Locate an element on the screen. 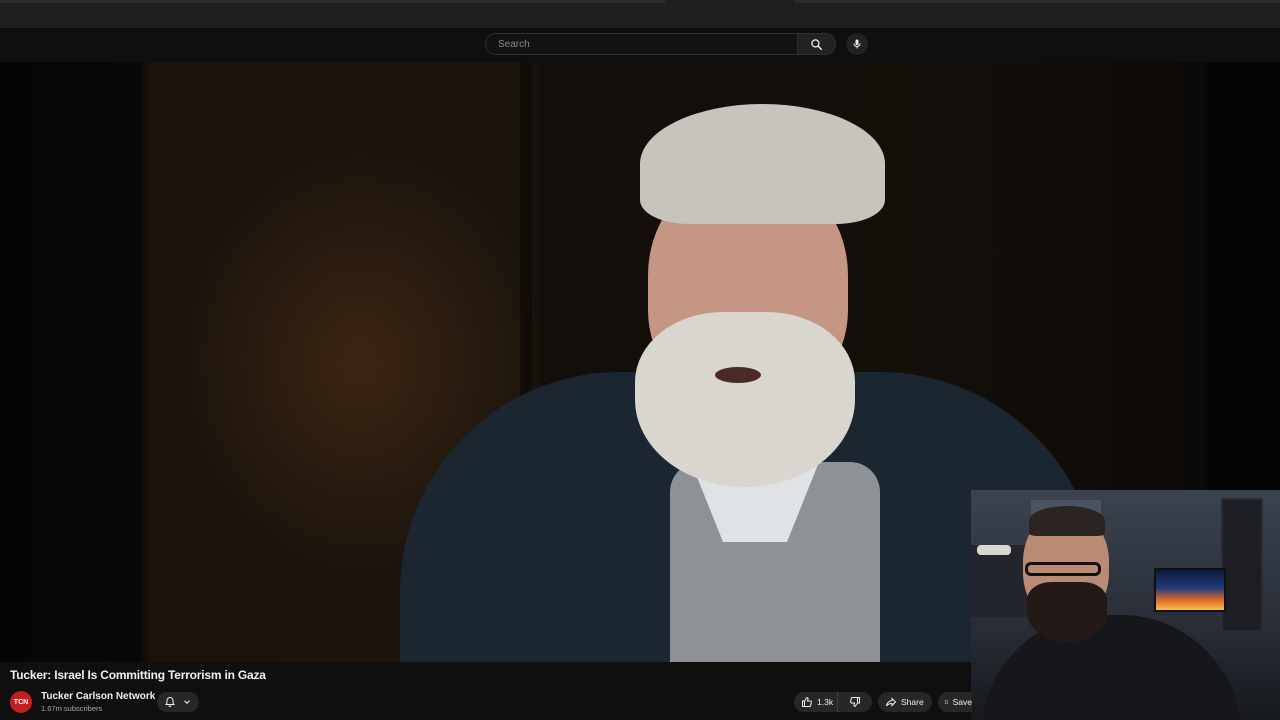  subscriber-count: 1.67m subscribers is located at coordinates (72, 708).